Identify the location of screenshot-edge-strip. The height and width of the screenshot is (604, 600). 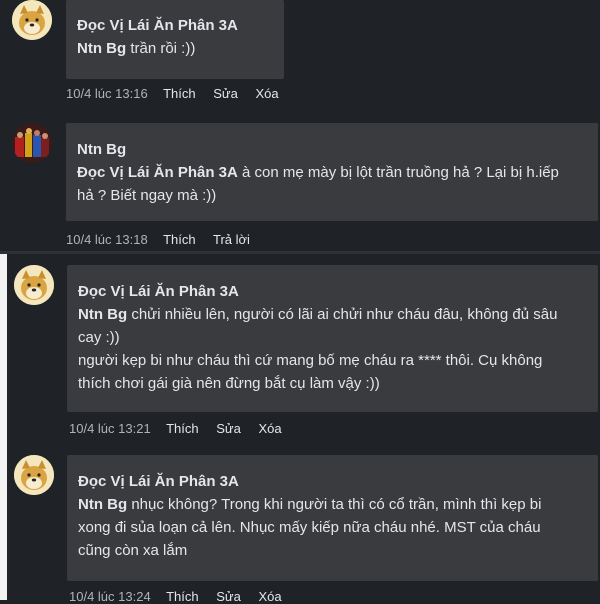
(3, 427).